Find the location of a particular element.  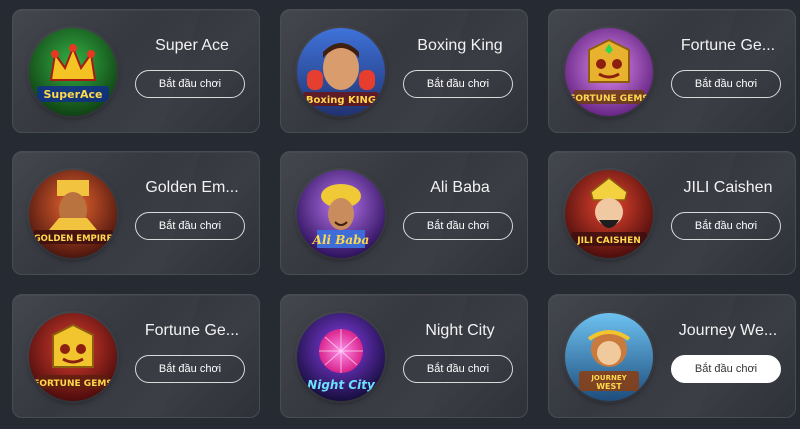

game-thumbnail: Boxing KING is located at coordinates (341, 72).